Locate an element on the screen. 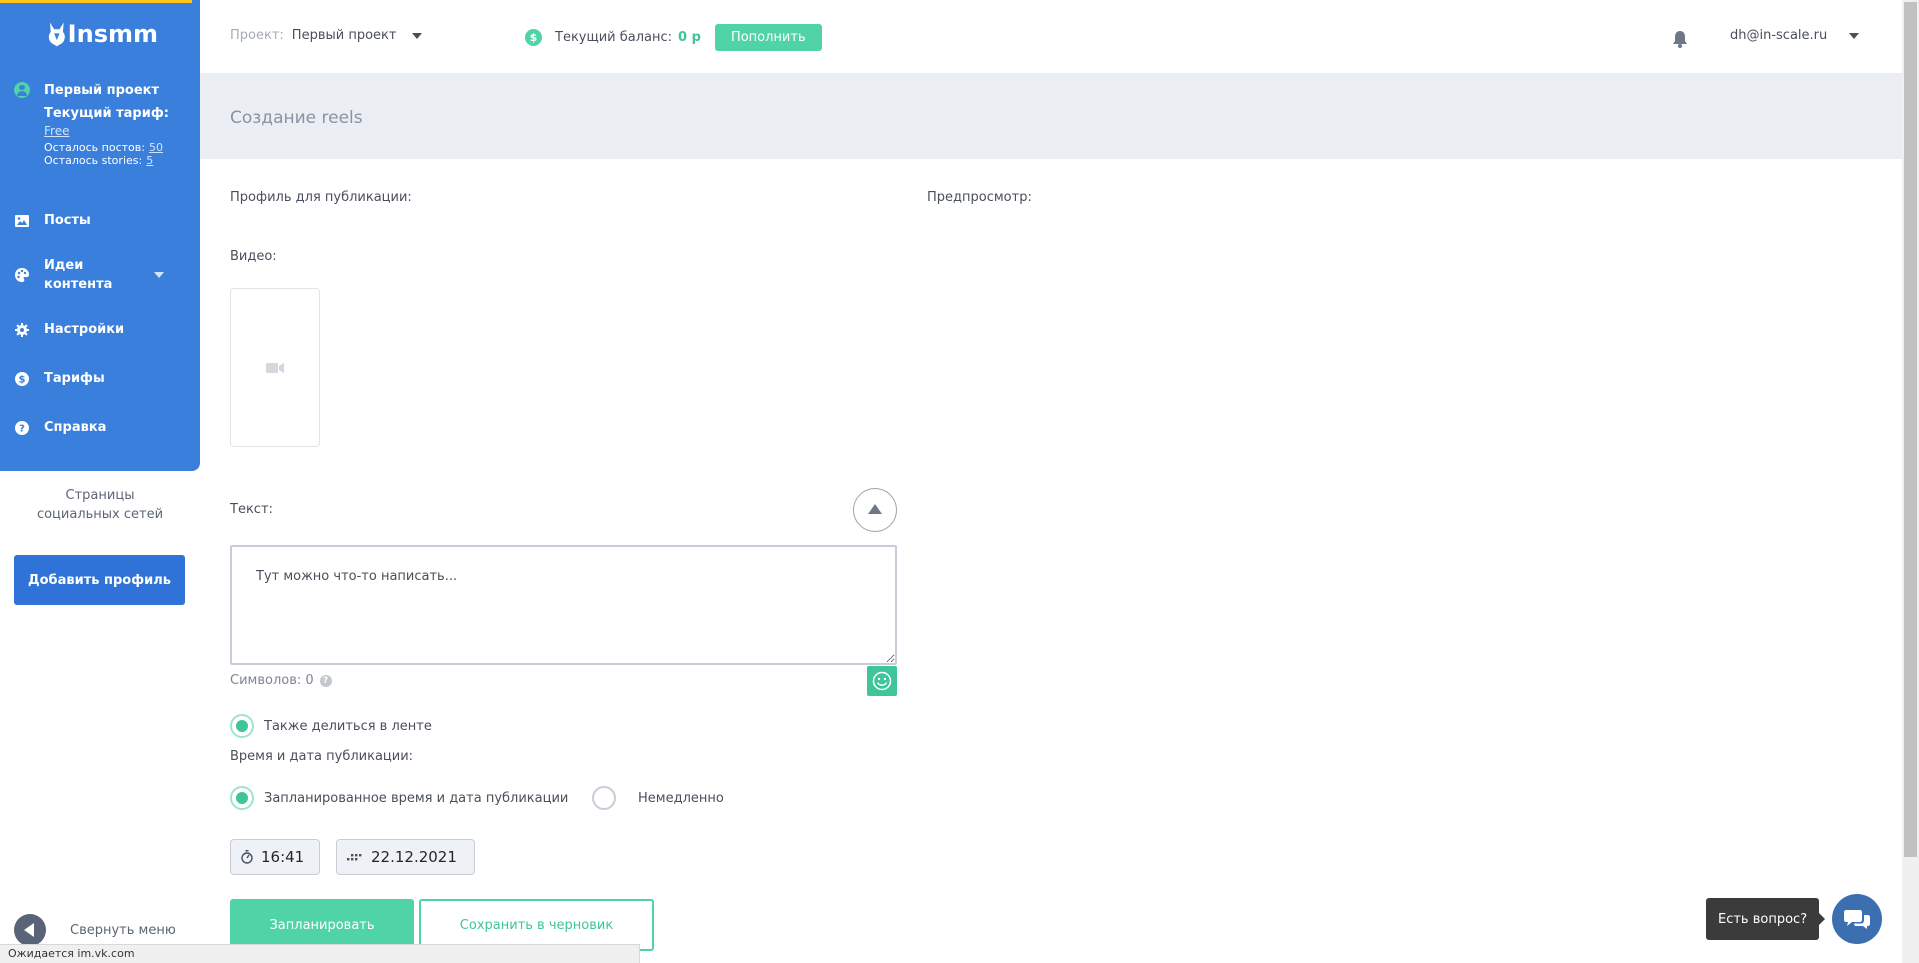 The image size is (1919, 963). sidebar-item-label: Посты is located at coordinates (67, 220).